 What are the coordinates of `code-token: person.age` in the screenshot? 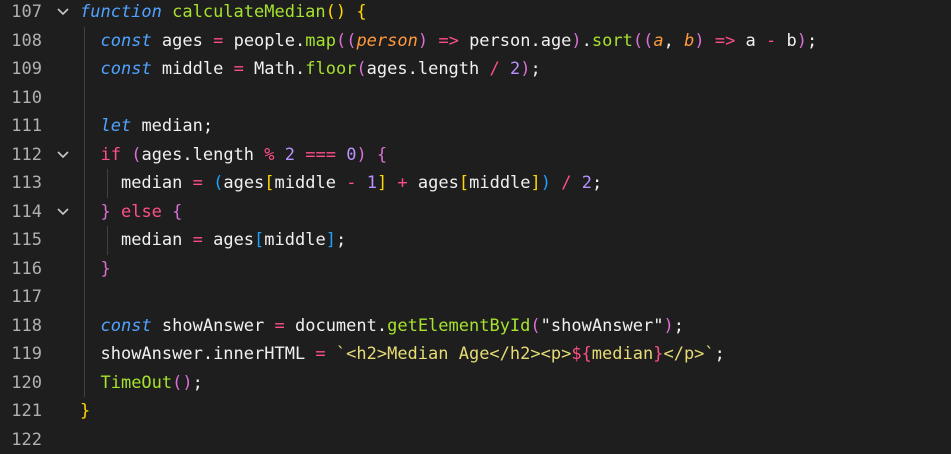 It's located at (520, 41).